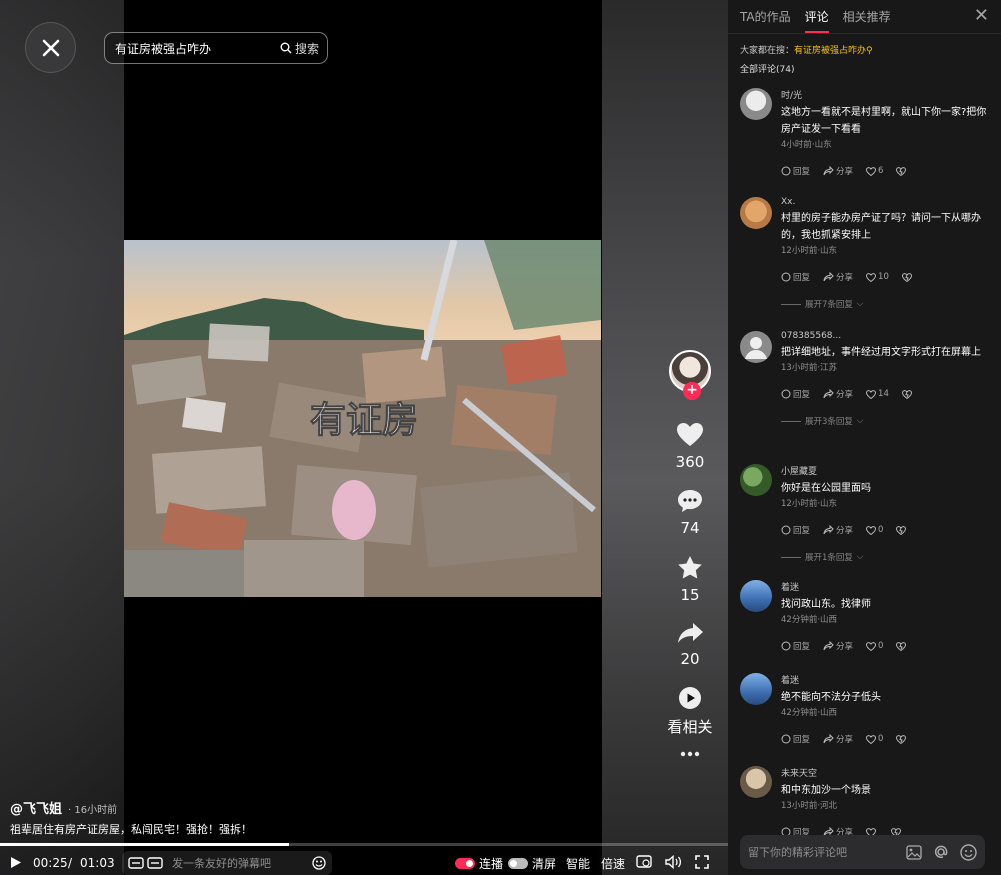  Describe the element at coordinates (97, 863) in the screenshot. I see `duration: 01:03` at that location.